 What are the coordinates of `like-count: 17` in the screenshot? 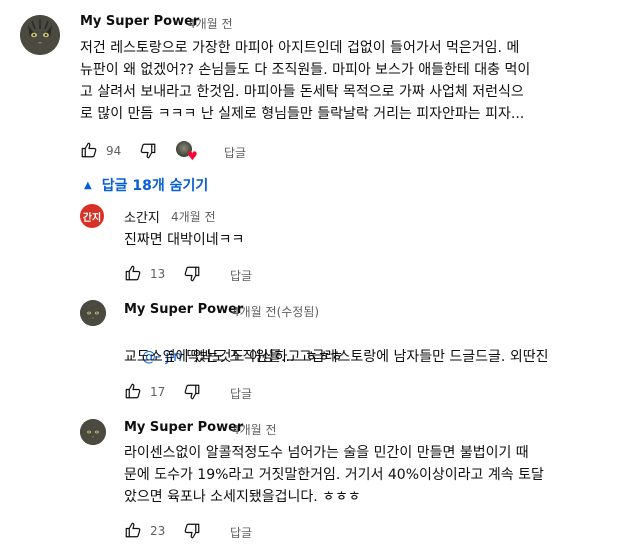 It's located at (158, 392).